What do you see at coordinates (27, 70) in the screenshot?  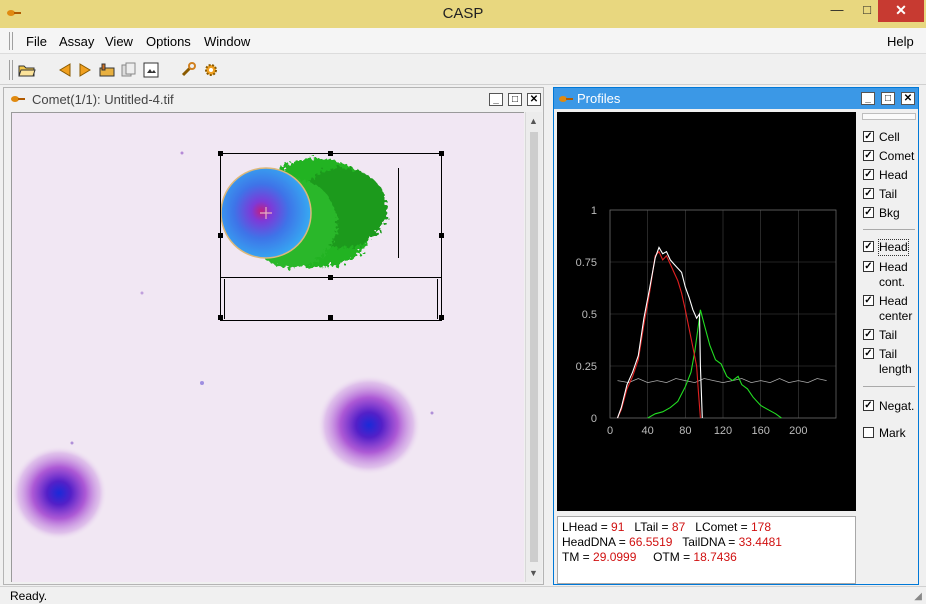 I see `open-folder-icon` at bounding box center [27, 70].